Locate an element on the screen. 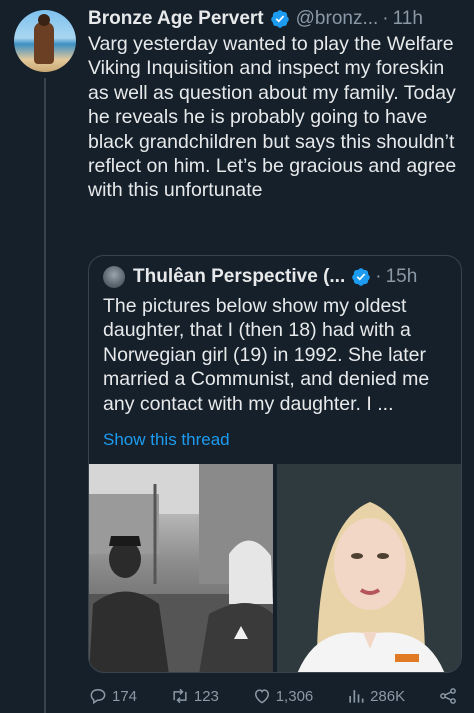 The height and width of the screenshot is (713, 474). view-count: 286K is located at coordinates (388, 696).